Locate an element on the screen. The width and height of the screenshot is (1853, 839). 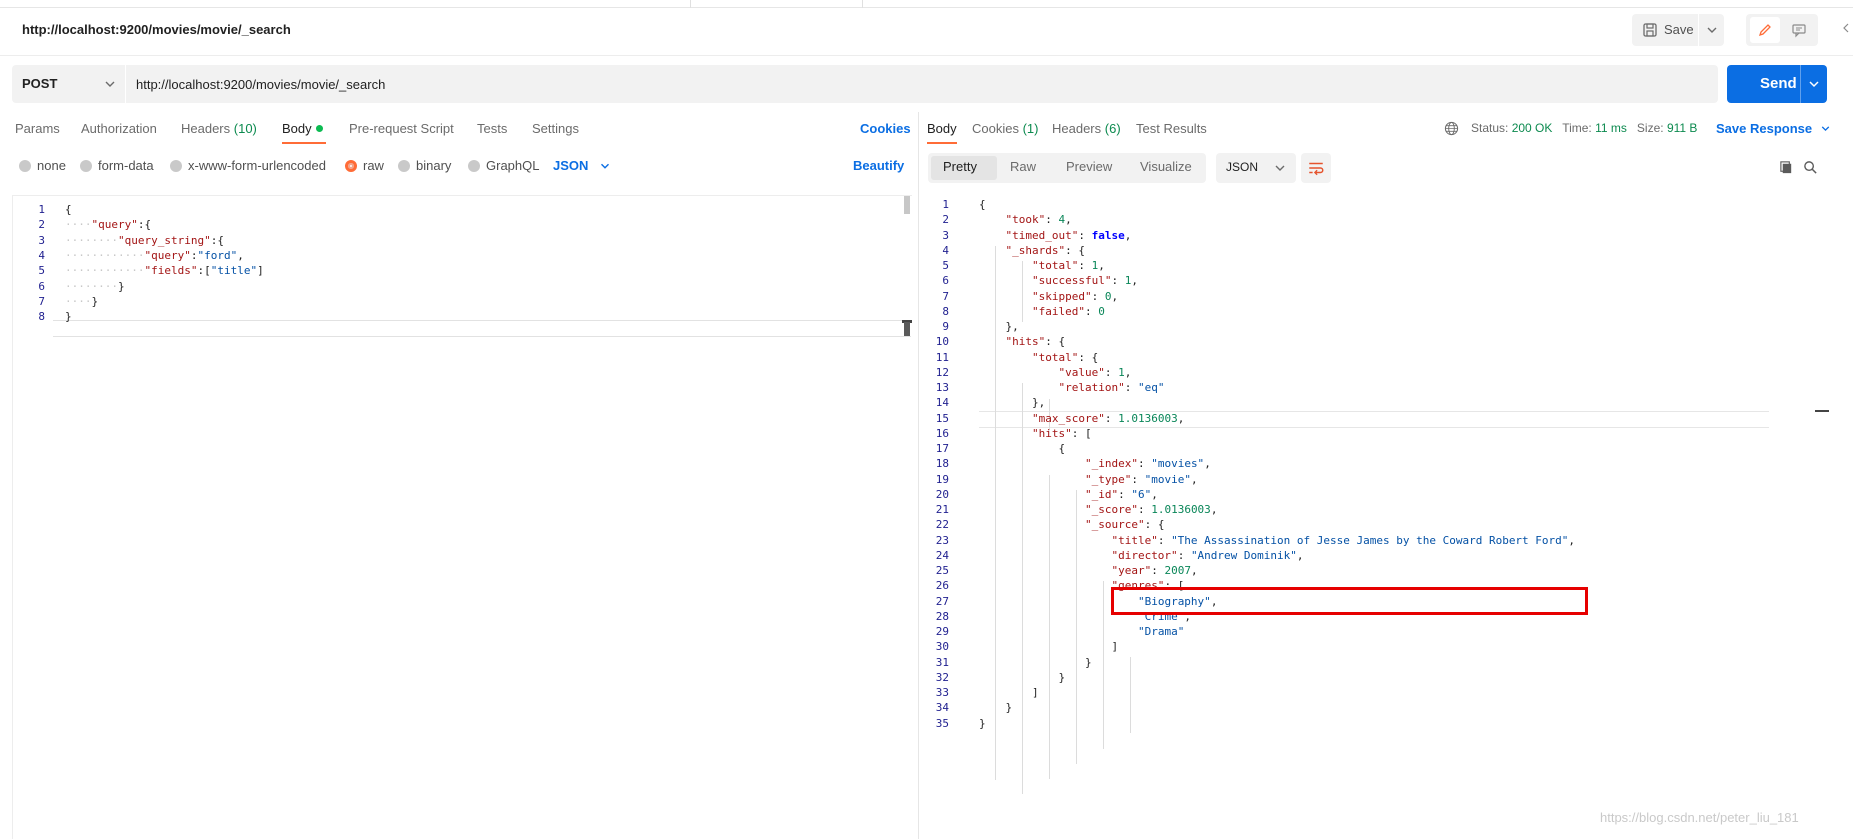
view-visualize: Visualize is located at coordinates (1166, 166).